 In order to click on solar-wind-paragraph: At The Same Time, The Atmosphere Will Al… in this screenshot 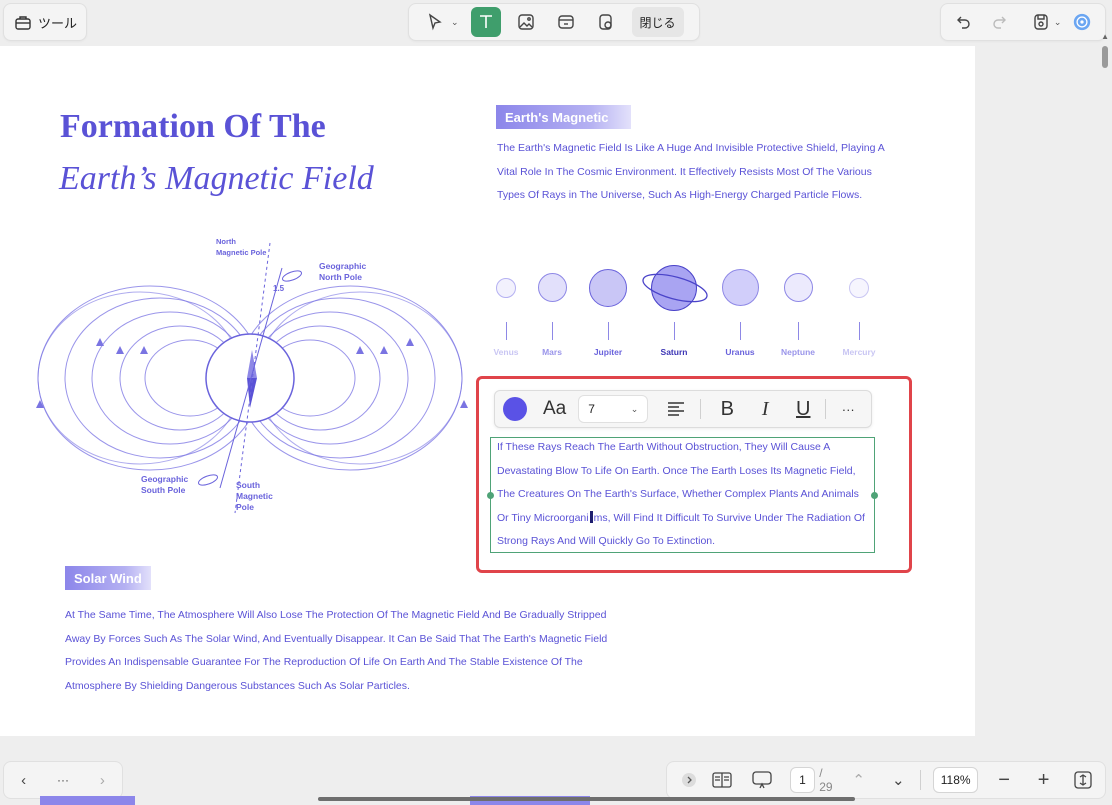, I will do `click(345, 651)`.